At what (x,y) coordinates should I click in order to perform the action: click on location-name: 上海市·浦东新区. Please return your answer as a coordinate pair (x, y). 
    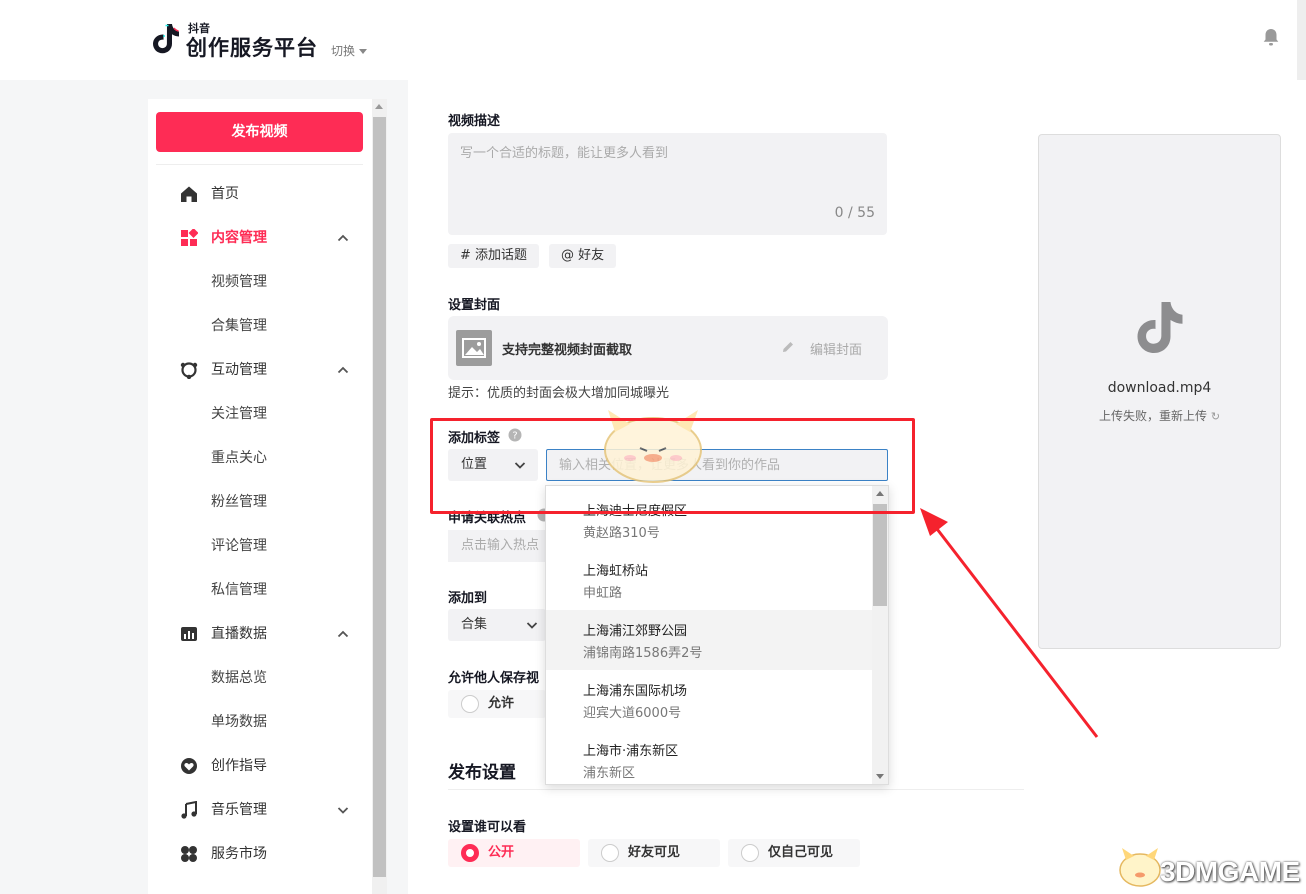
    Looking at the image, I should click on (631, 751).